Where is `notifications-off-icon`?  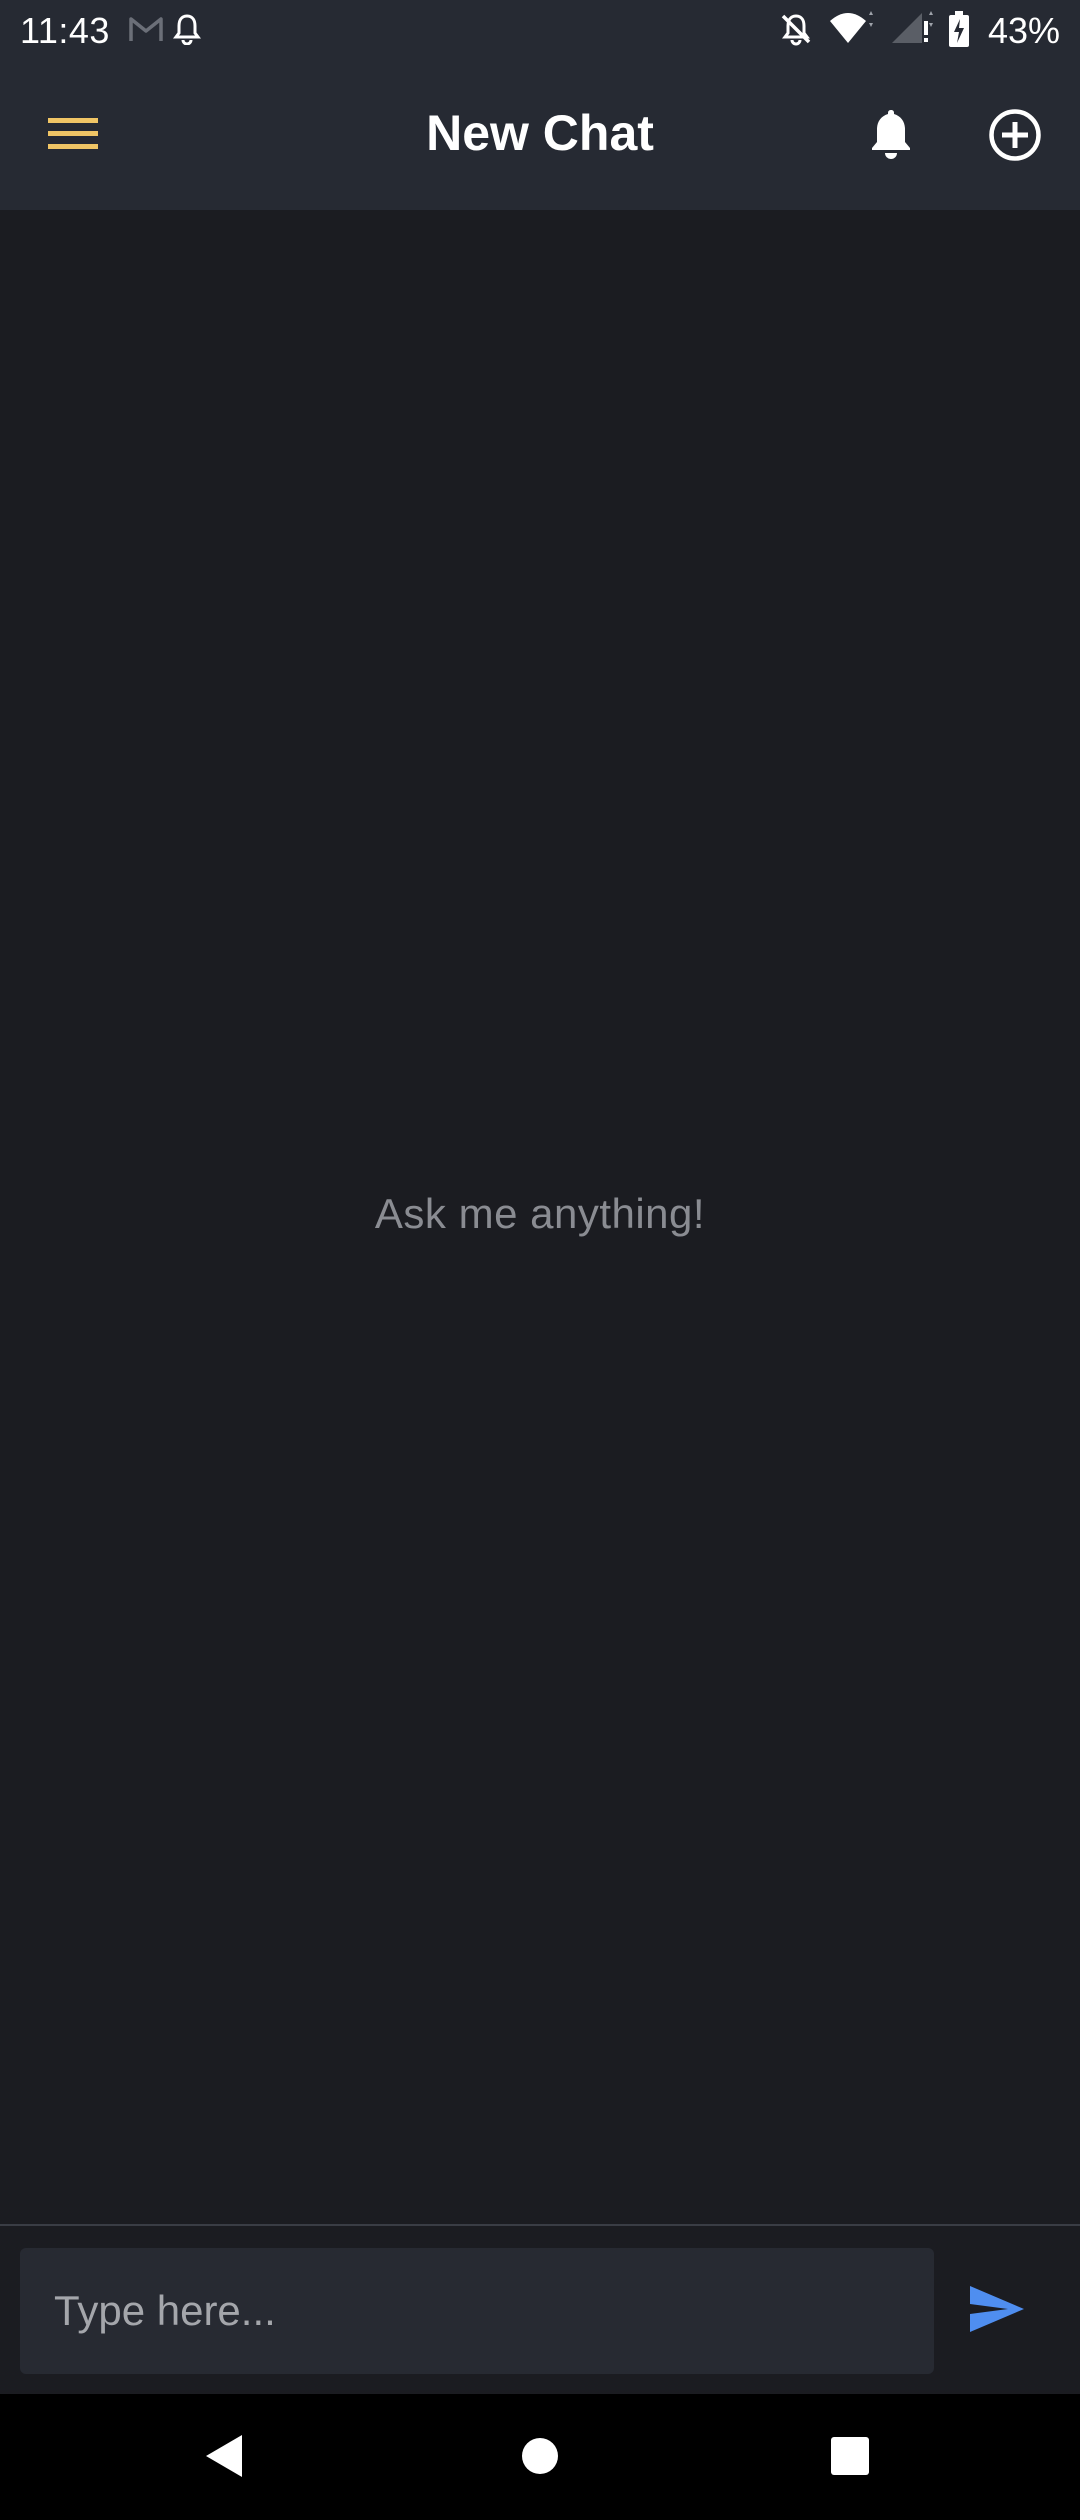 notifications-off-icon is located at coordinates (796, 31).